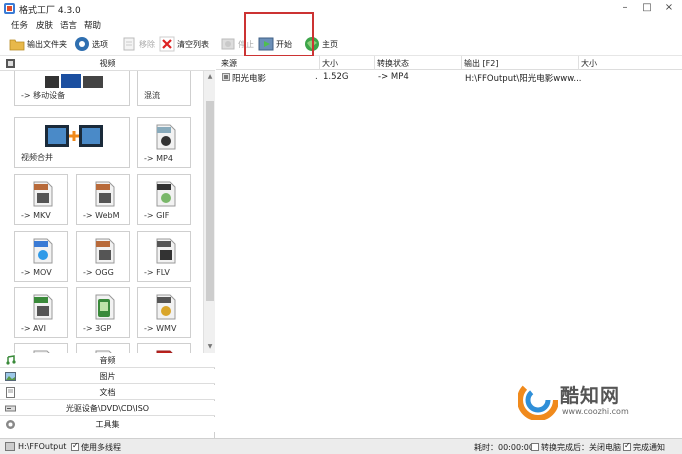 This screenshot has height=454, width=682. Describe the element at coordinates (74, 136) in the screenshot. I see `video-merge-icon` at that location.